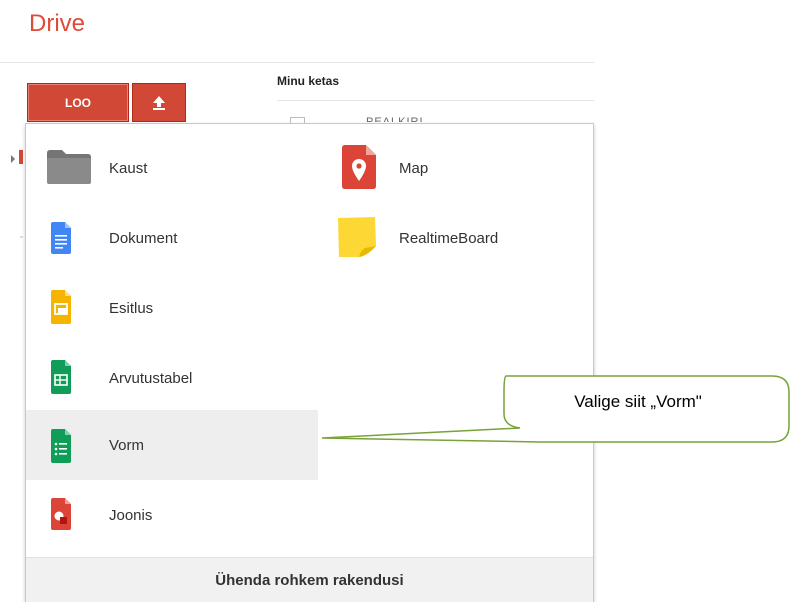  I want to click on header-divider, so click(297, 62).